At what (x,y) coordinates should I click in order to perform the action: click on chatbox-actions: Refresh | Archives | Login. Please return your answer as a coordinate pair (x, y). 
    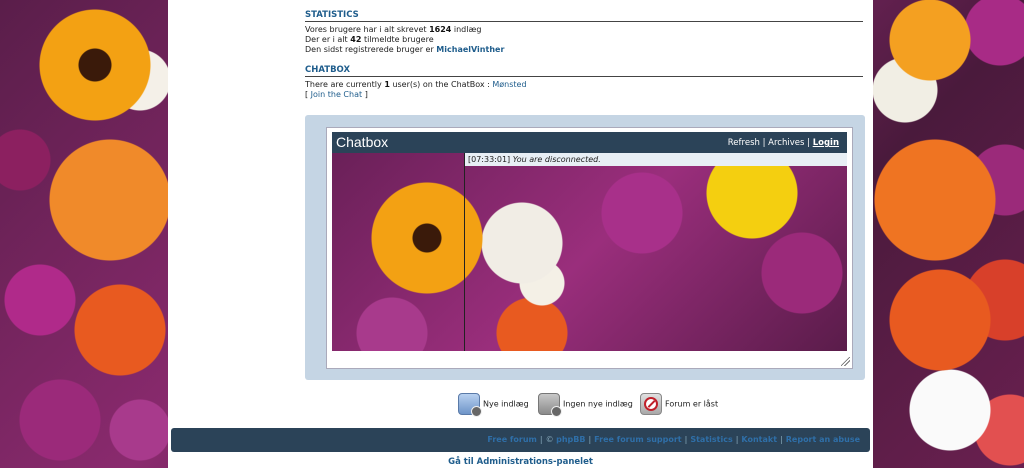
    Looking at the image, I should click on (783, 143).